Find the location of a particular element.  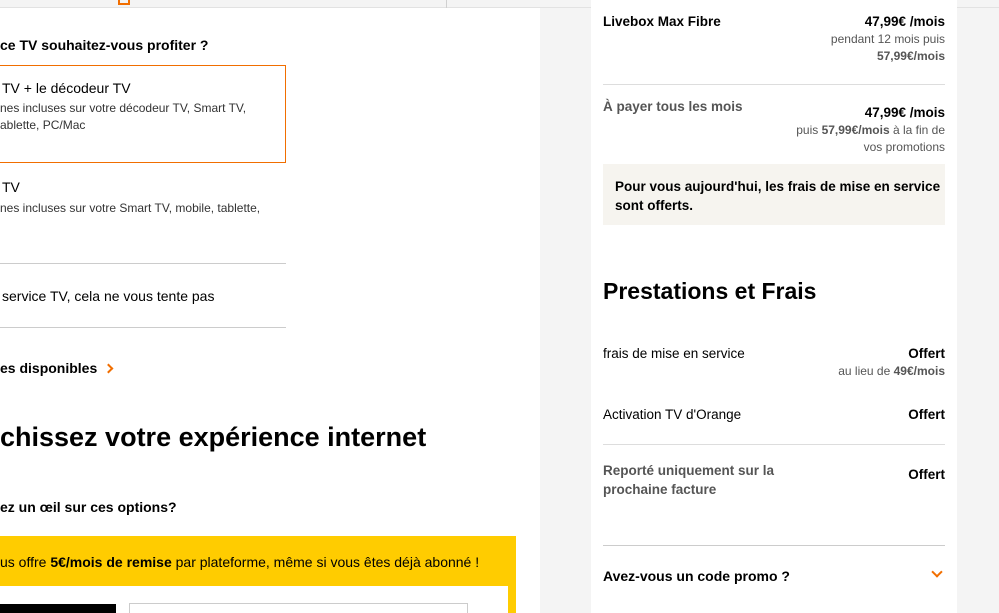

tv-option-none: service TV, cela ne vous tente pas is located at coordinates (143, 296).